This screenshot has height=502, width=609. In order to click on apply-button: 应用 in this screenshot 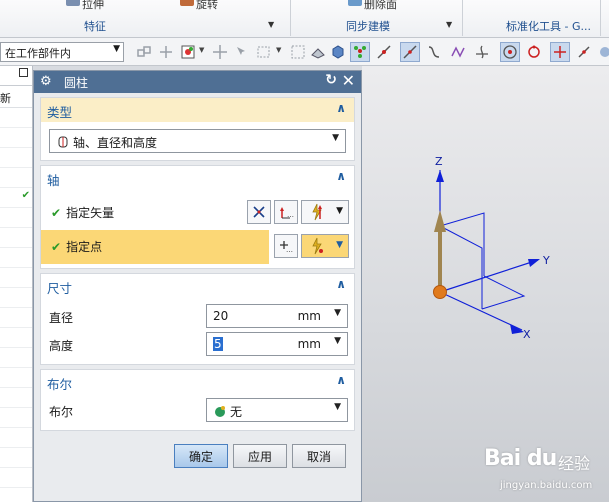, I will do `click(260, 456)`.